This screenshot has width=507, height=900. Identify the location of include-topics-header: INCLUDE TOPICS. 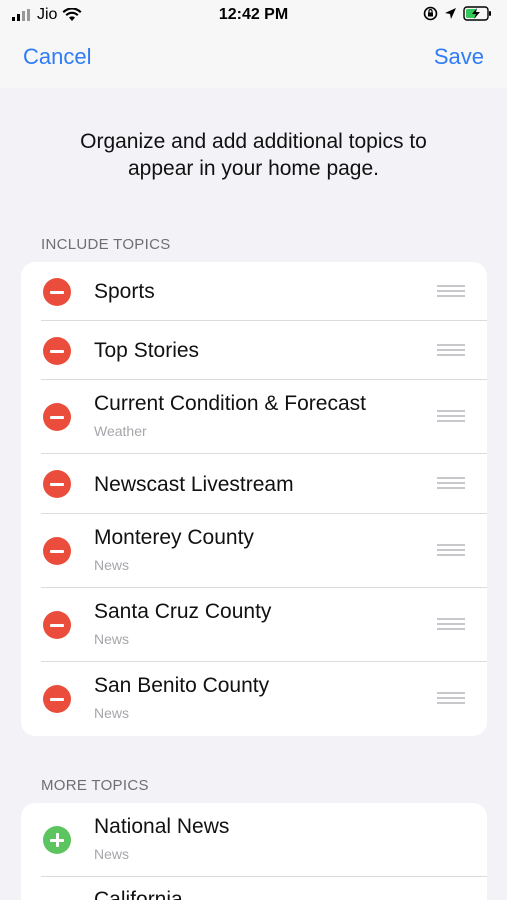
(106, 244).